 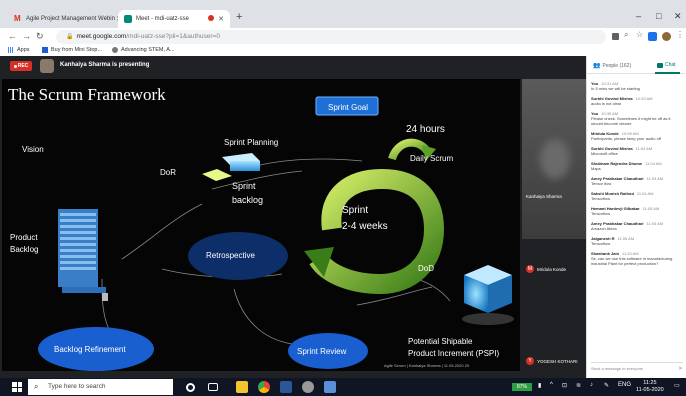 I want to click on tab-people: 👥 People (162), so click(x=612, y=66).